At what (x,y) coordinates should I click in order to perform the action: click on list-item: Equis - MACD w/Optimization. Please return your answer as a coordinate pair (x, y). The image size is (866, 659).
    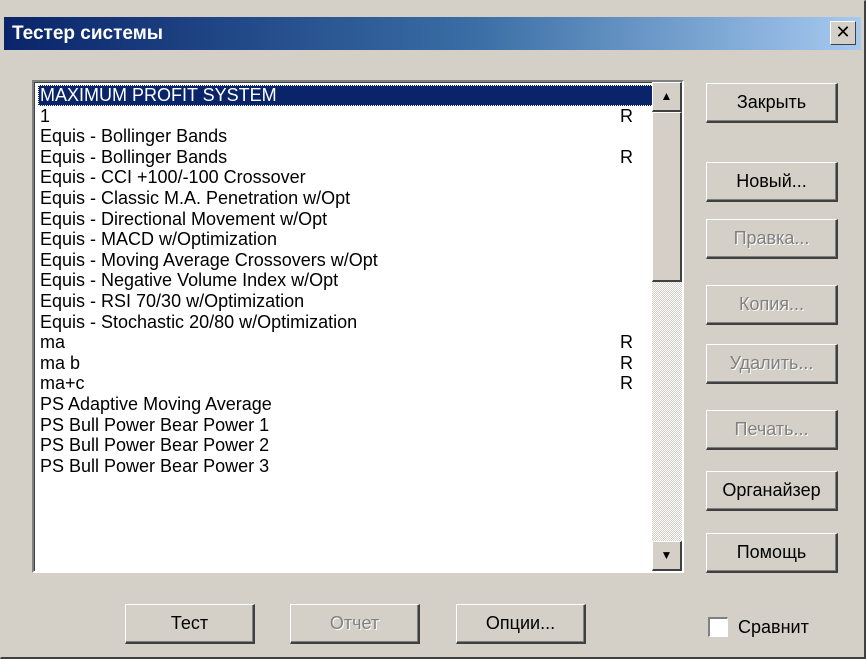
    Looking at the image, I should click on (347, 239).